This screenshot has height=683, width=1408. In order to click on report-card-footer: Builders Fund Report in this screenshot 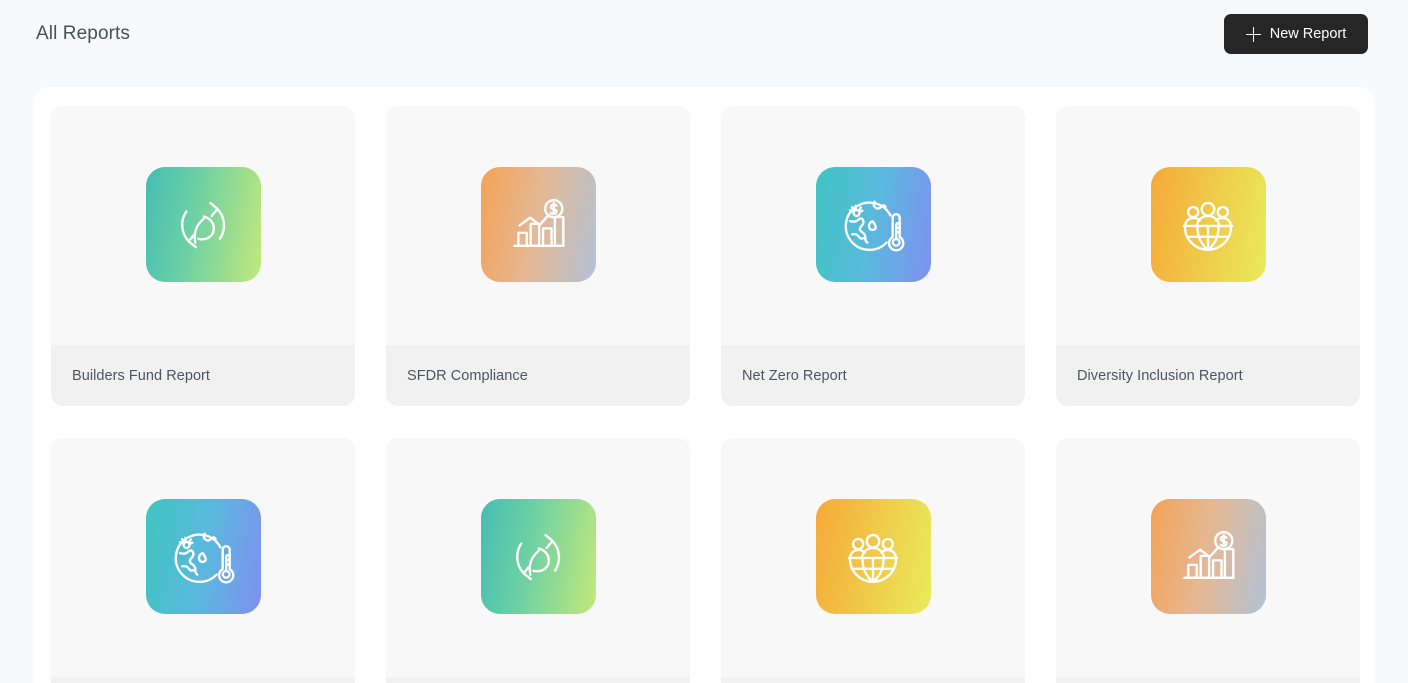, I will do `click(203, 375)`.